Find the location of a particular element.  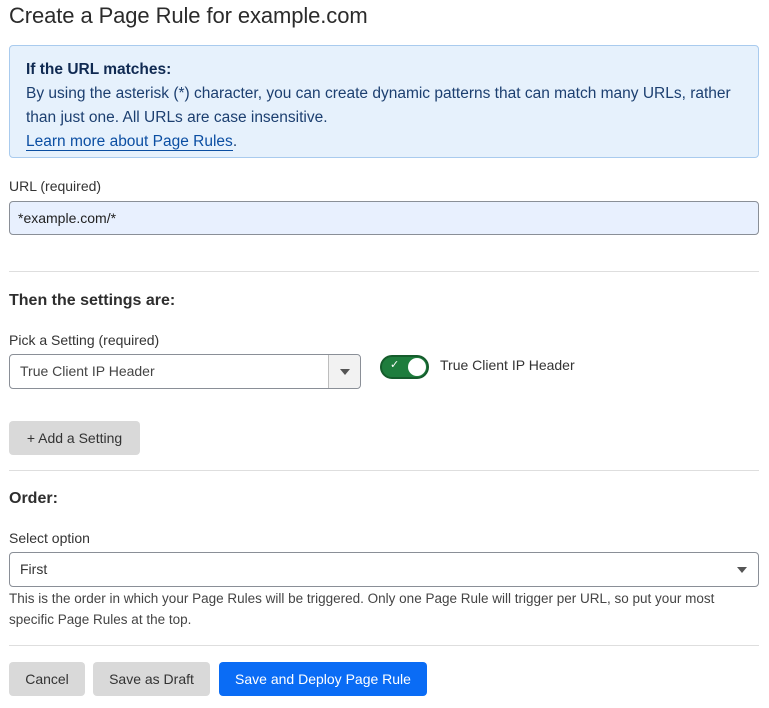

page-title: Create a Page Rule for example.com is located at coordinates (188, 15).